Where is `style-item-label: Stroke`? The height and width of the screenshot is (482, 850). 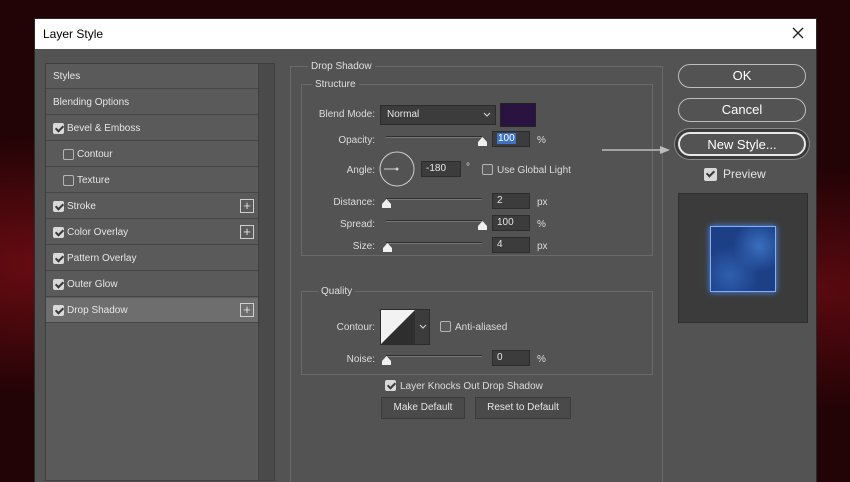 style-item-label: Stroke is located at coordinates (81, 206).